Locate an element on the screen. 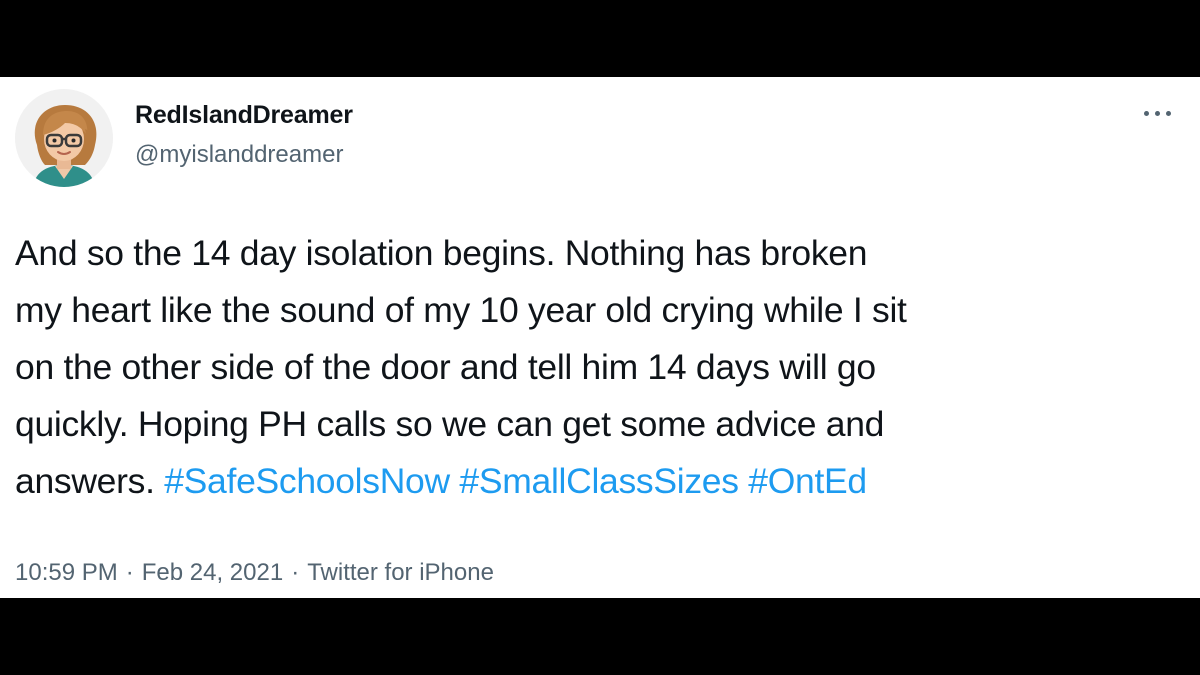 This screenshot has width=1200, height=675. avatar-illustration-icon is located at coordinates (64, 138).